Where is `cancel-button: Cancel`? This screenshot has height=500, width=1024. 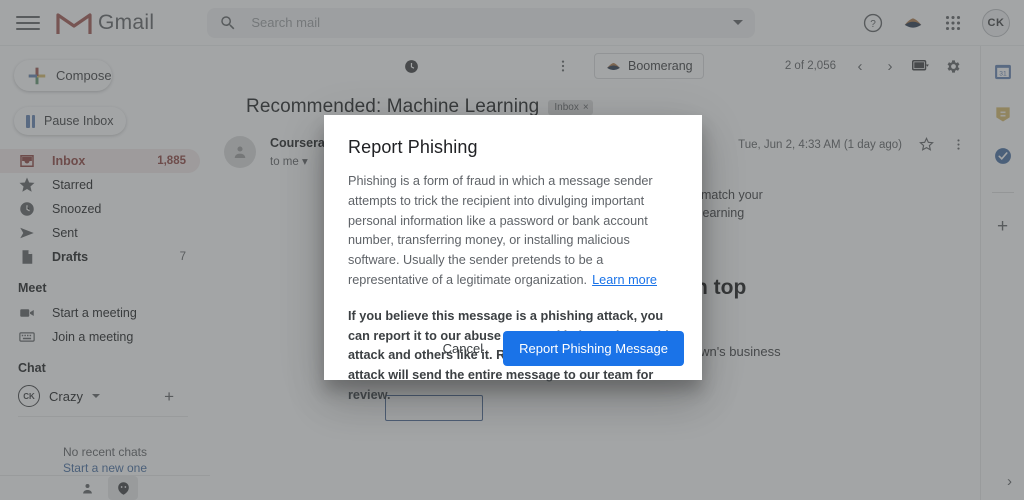
cancel-button: Cancel is located at coordinates (463, 348).